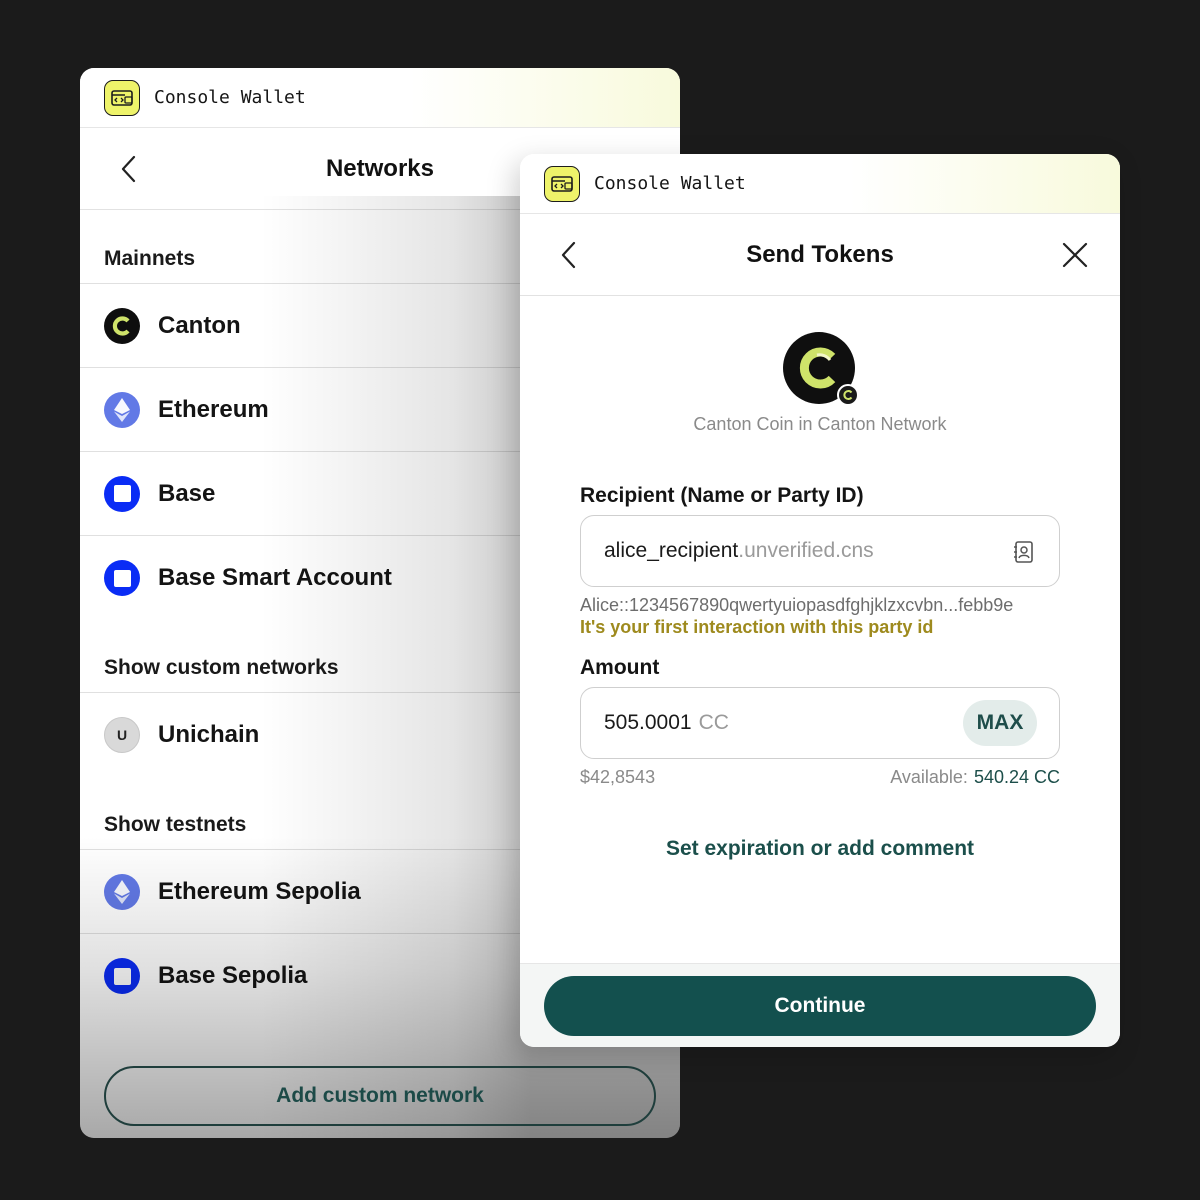 The image size is (1200, 1200). I want to click on page-title: Send Tokens, so click(820, 254).